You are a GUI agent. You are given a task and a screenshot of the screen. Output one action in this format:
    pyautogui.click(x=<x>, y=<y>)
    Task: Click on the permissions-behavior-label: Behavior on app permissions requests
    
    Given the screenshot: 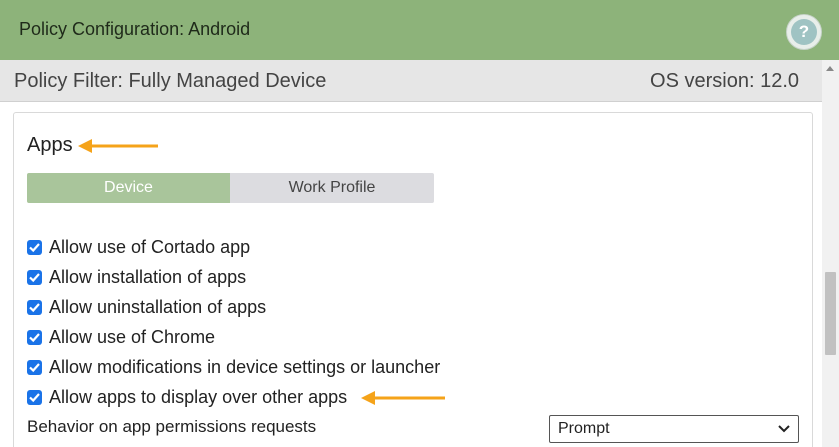 What is the action you would take?
    pyautogui.click(x=172, y=426)
    